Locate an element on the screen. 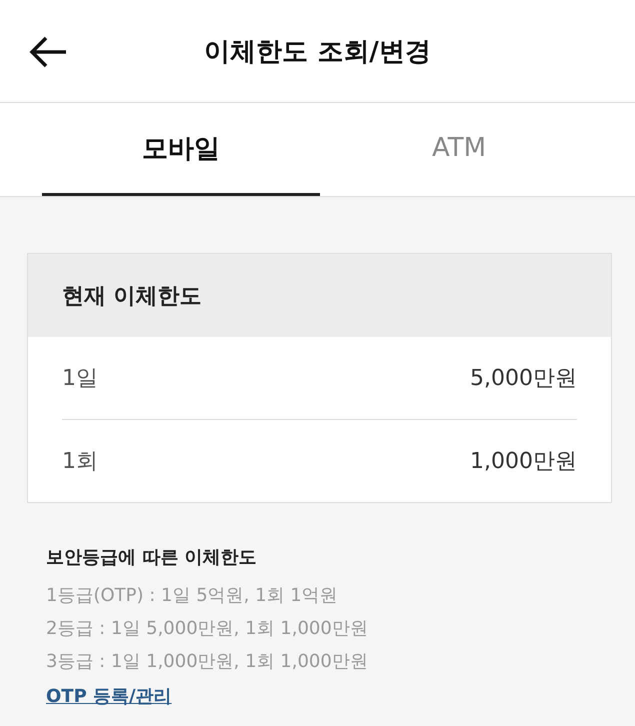 The width and height of the screenshot is (635, 726). limit-value: 1,000만원 is located at coordinates (523, 462).